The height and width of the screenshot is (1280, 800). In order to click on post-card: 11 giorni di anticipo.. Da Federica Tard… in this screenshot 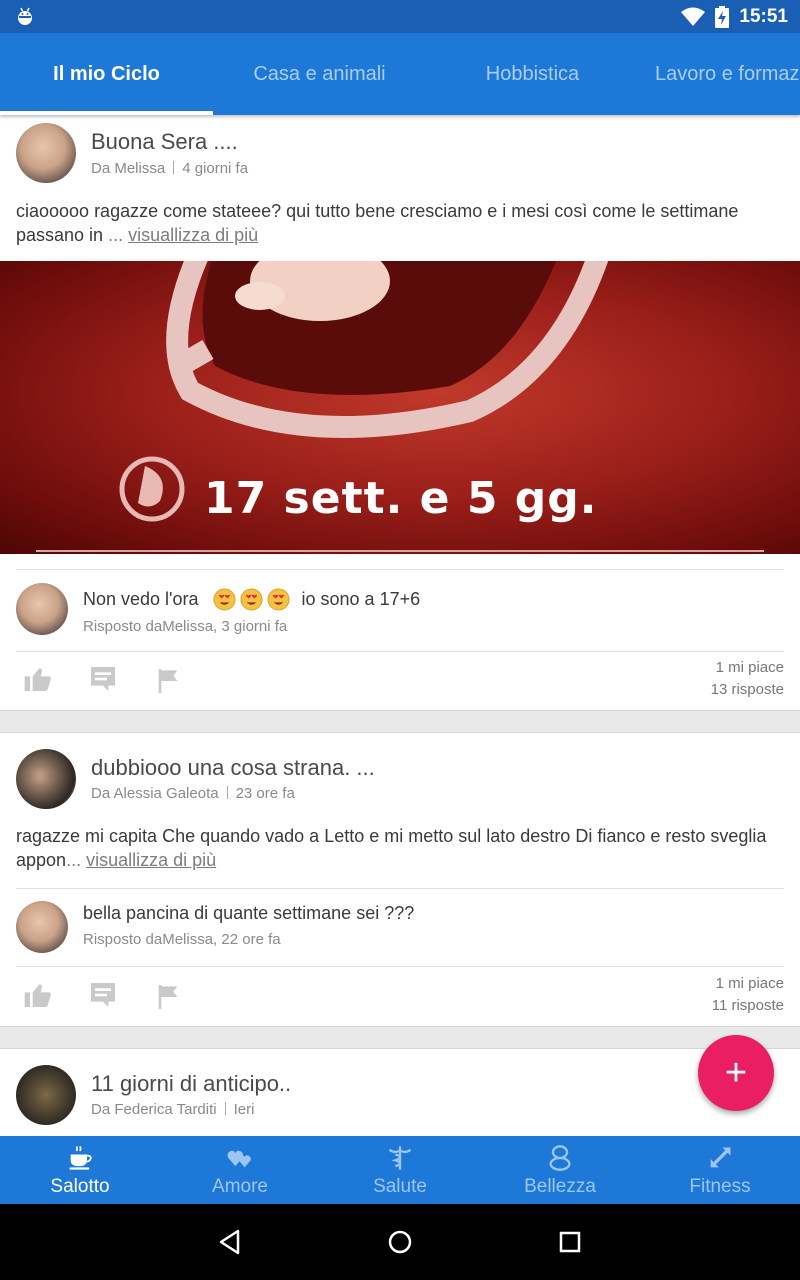, I will do `click(400, 1092)`.